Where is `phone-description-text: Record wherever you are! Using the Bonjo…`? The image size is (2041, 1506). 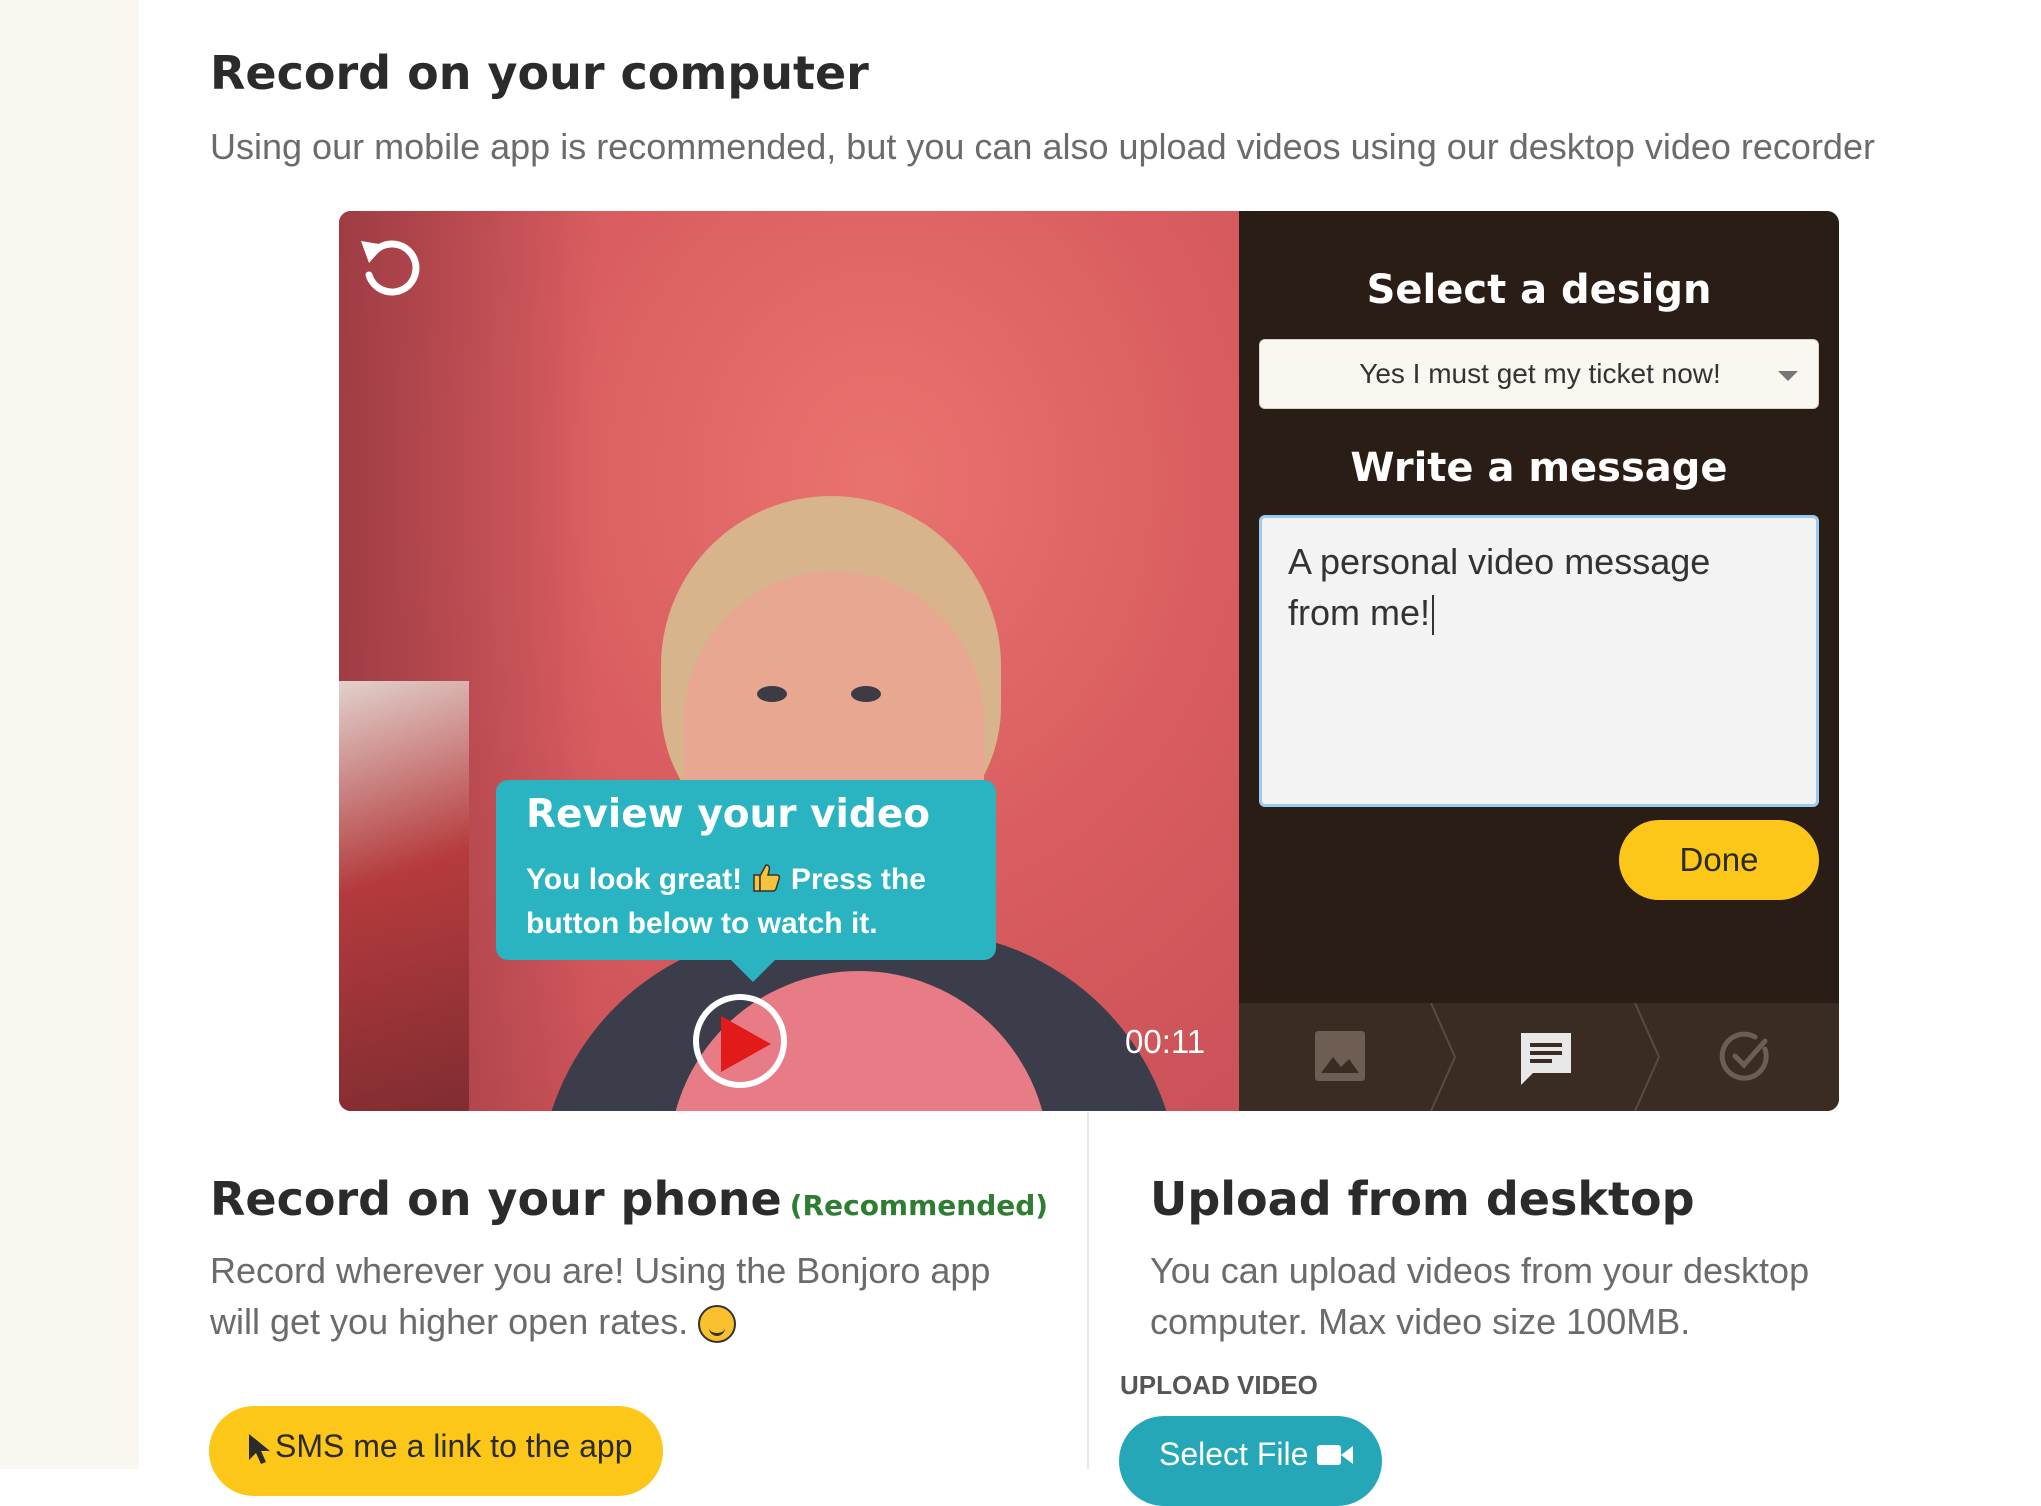 phone-description-text: Record wherever you are! Using the Bonjo… is located at coordinates (600, 1296).